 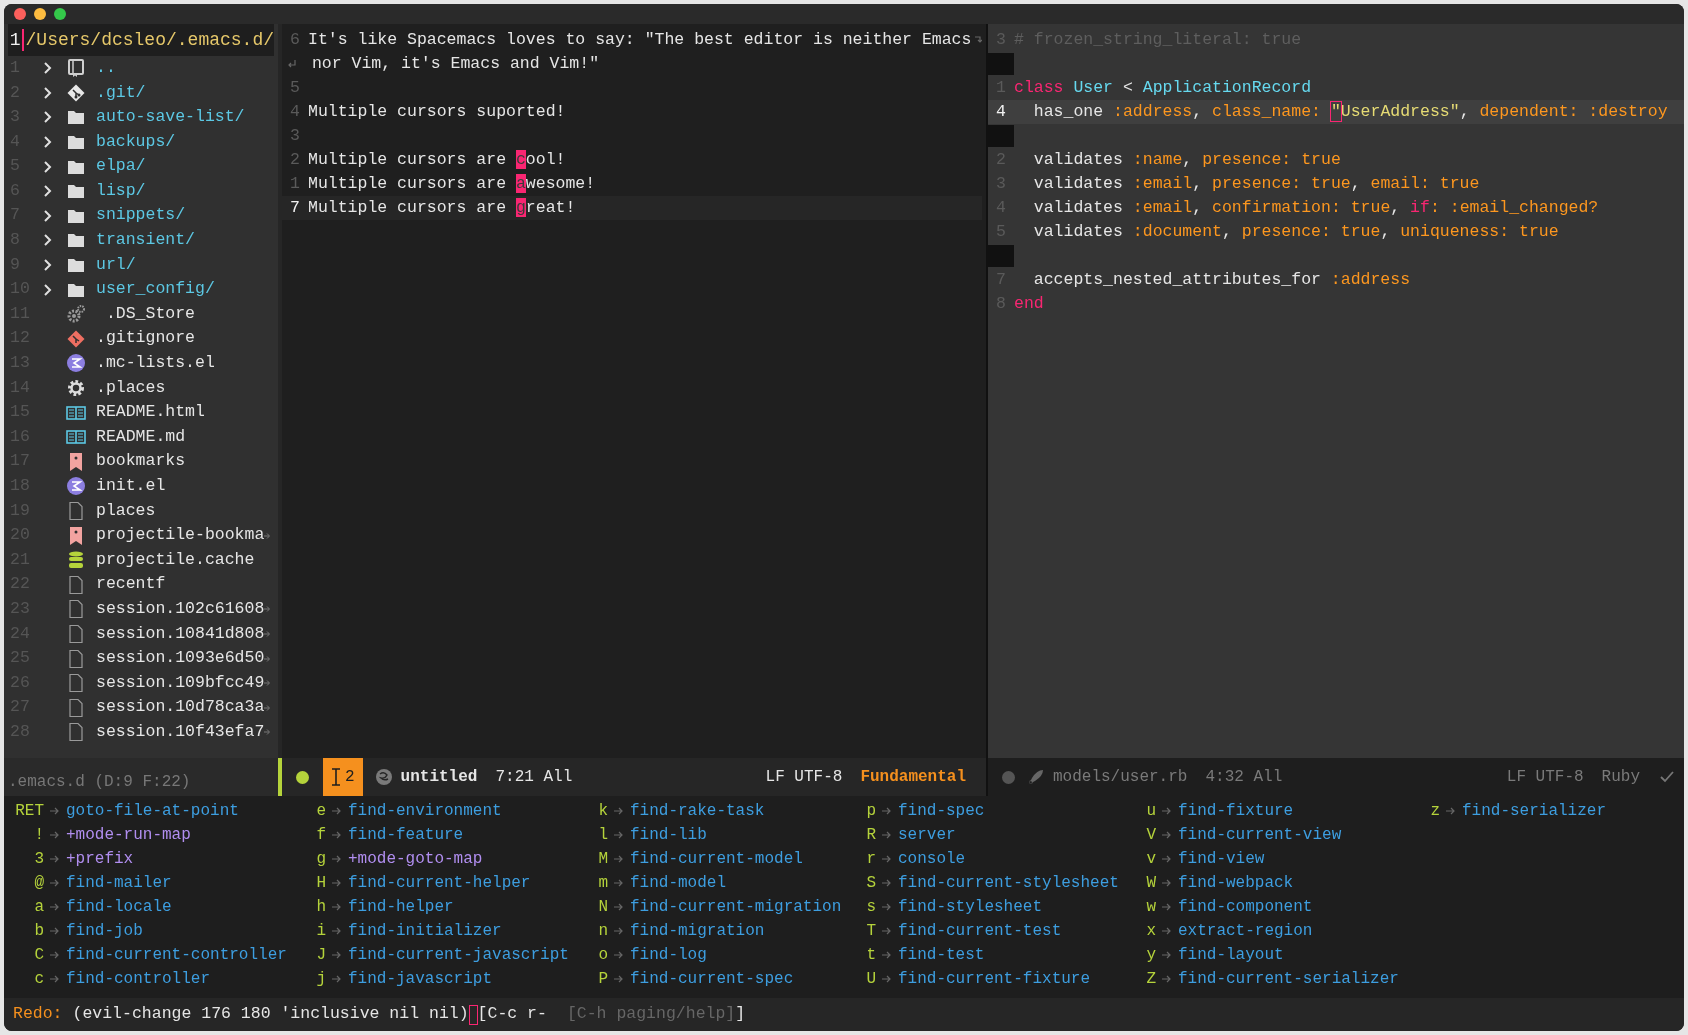 What do you see at coordinates (116, 265) in the screenshot?
I see `folder-name: url/` at bounding box center [116, 265].